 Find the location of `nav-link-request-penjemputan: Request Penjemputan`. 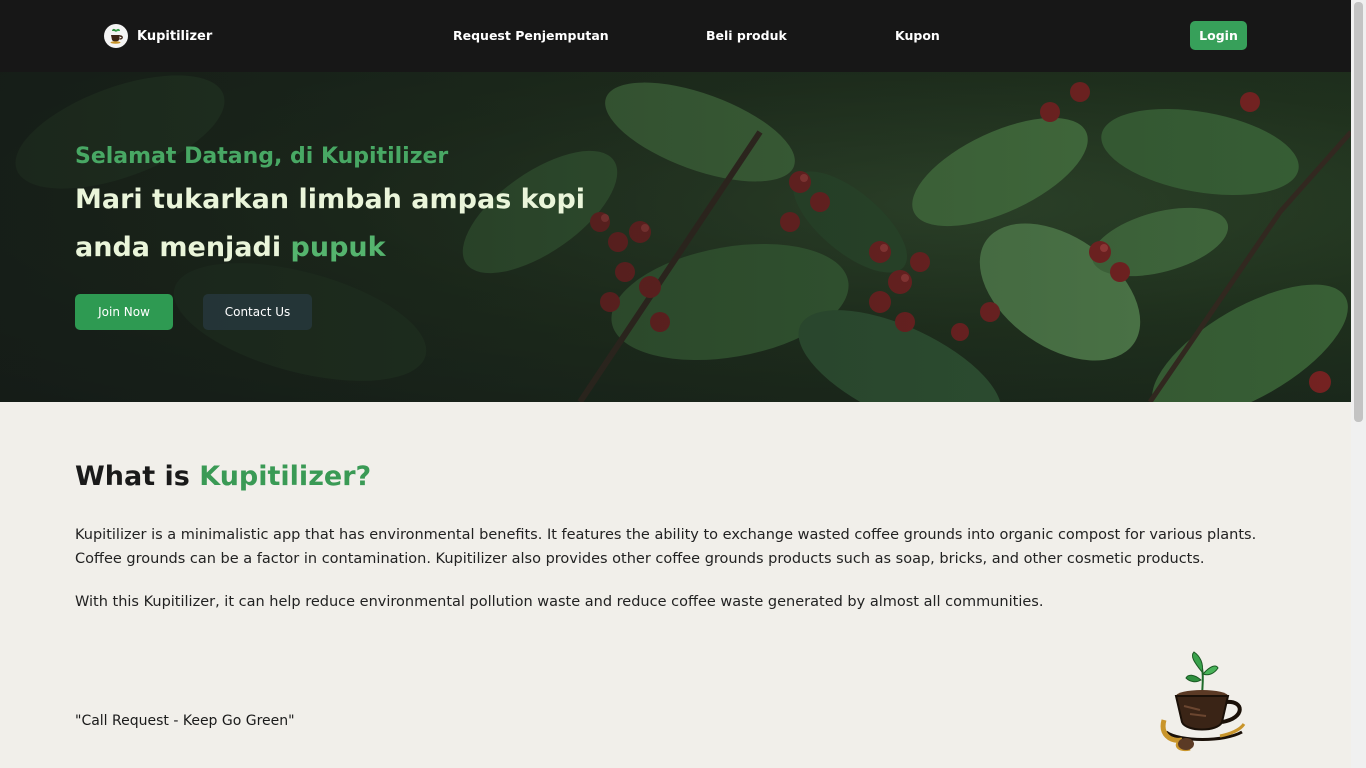

nav-link-request-penjemputan: Request Penjemputan is located at coordinates (531, 35).